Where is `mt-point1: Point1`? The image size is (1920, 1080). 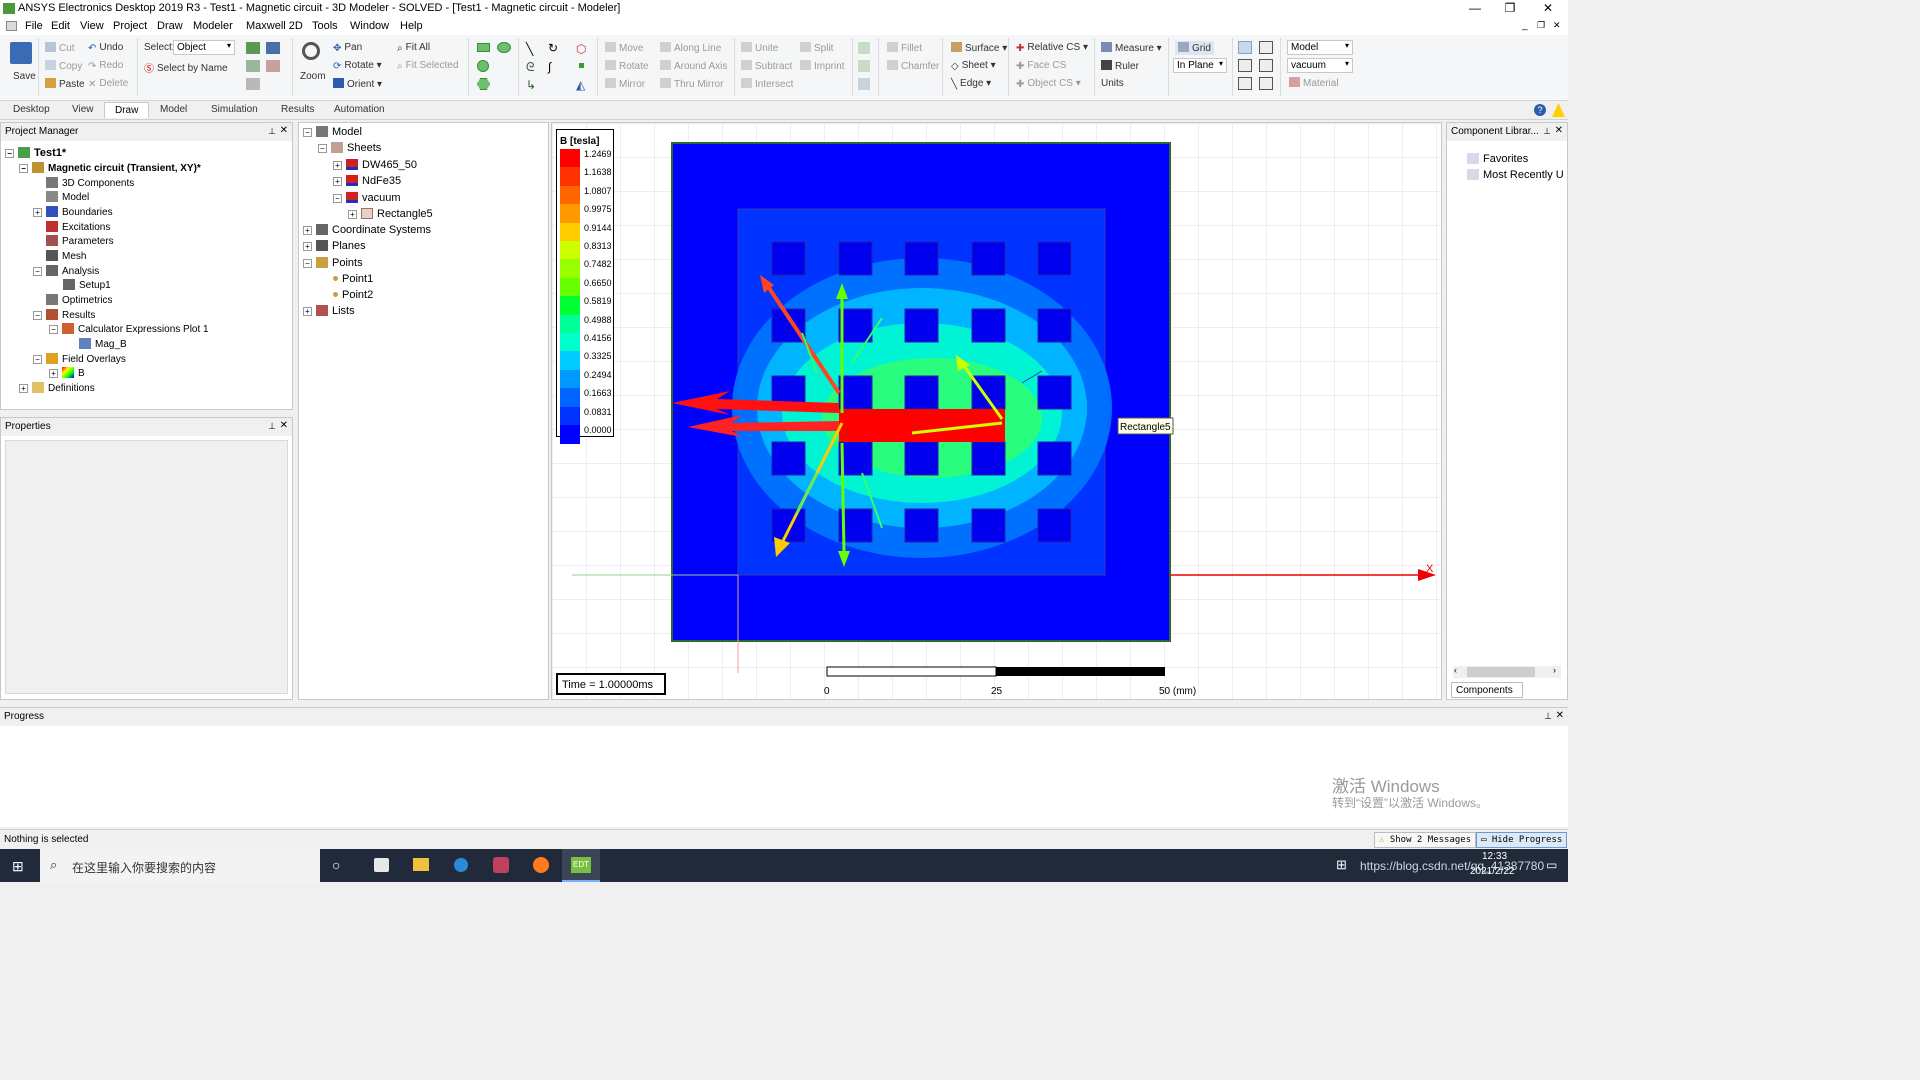
mt-point1: Point1 is located at coordinates (353, 279).